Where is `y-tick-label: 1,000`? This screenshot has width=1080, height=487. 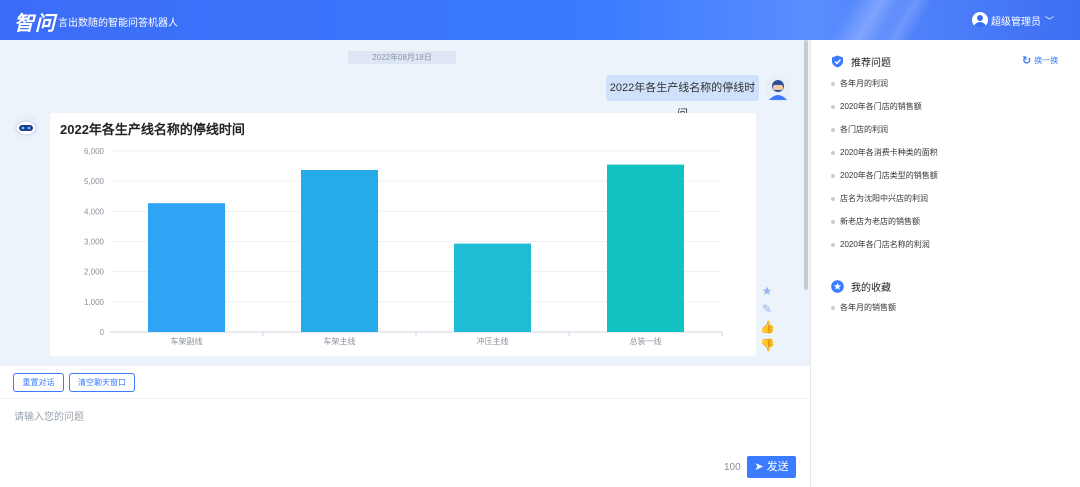
y-tick-label: 1,000 is located at coordinates (94, 302).